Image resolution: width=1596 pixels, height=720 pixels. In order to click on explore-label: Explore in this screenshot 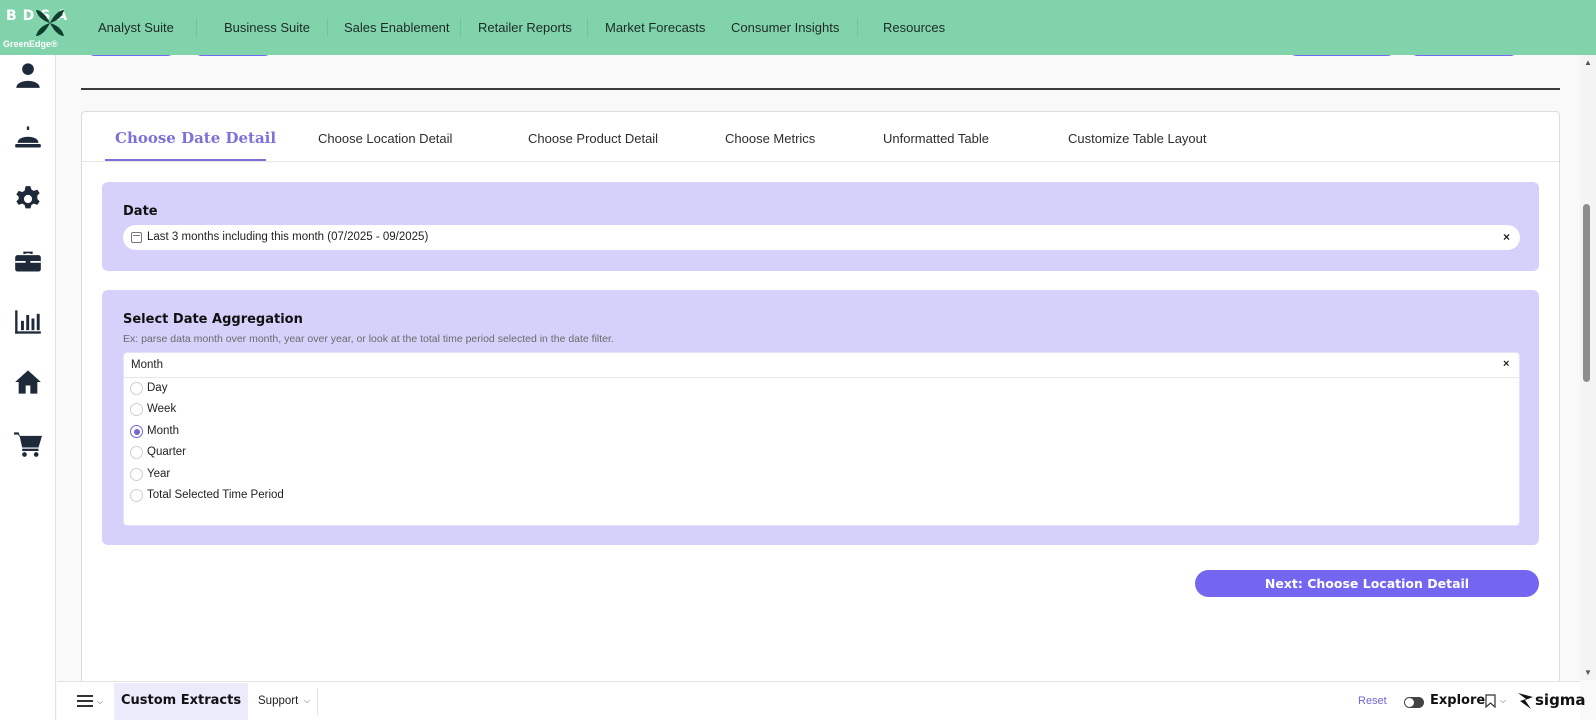, I will do `click(1457, 700)`.